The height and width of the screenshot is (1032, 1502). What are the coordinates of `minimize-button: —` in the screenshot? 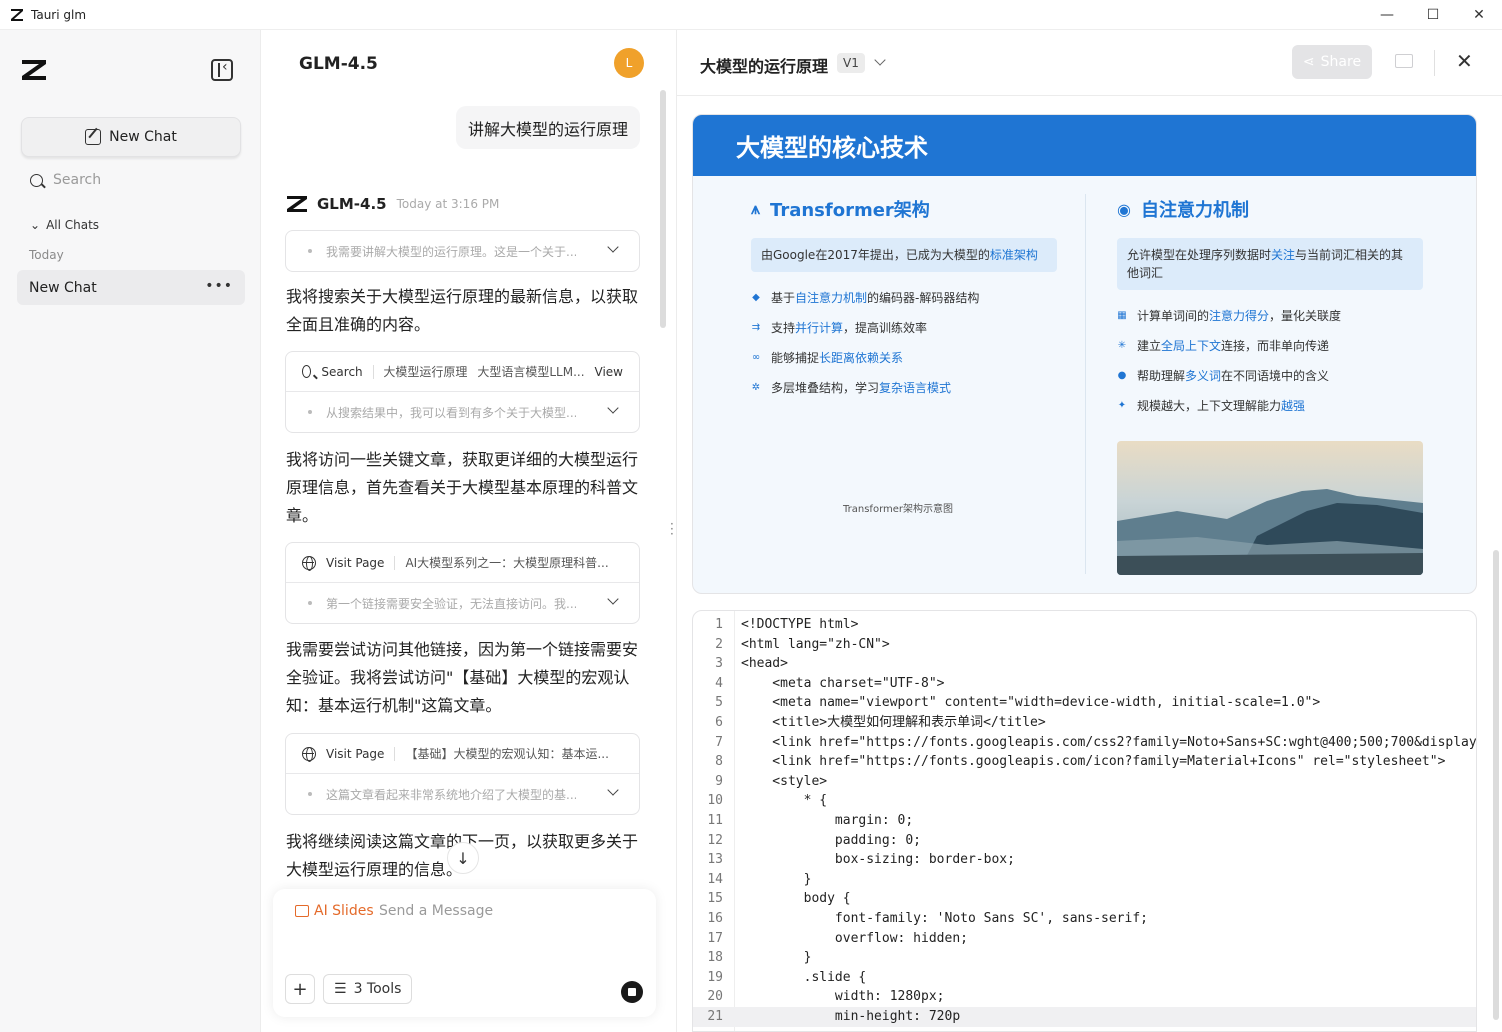 It's located at (1387, 15).